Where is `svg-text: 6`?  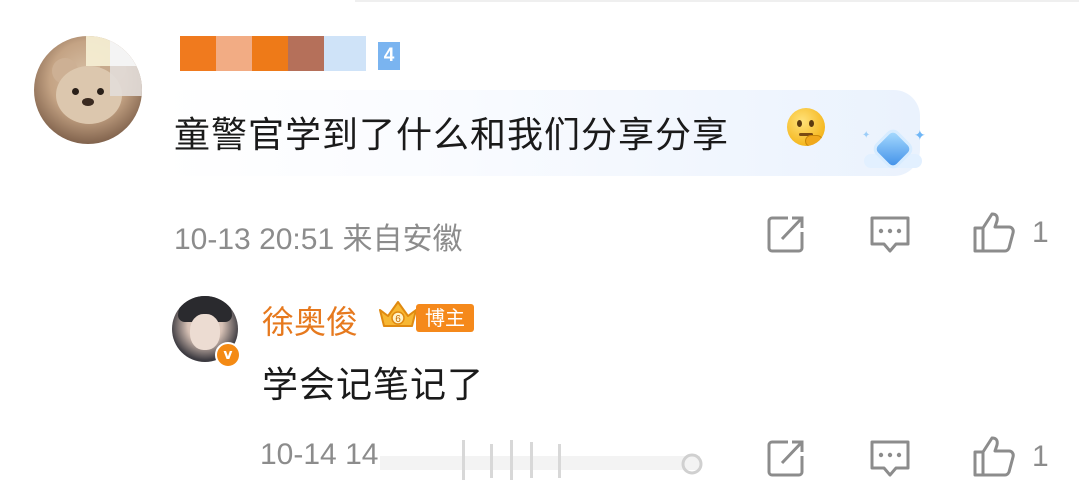 svg-text: 6 is located at coordinates (398, 319).